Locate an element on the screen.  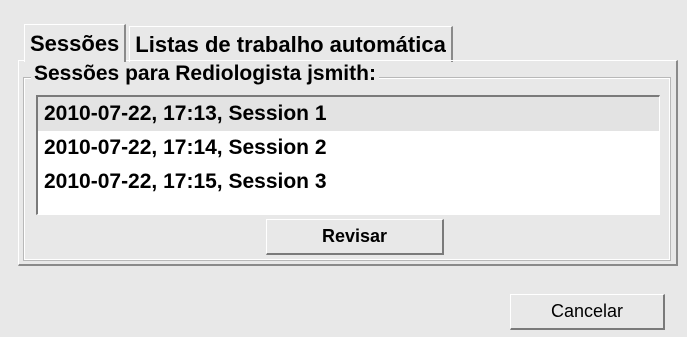
tab-sessions: Sessões is located at coordinates (75, 43).